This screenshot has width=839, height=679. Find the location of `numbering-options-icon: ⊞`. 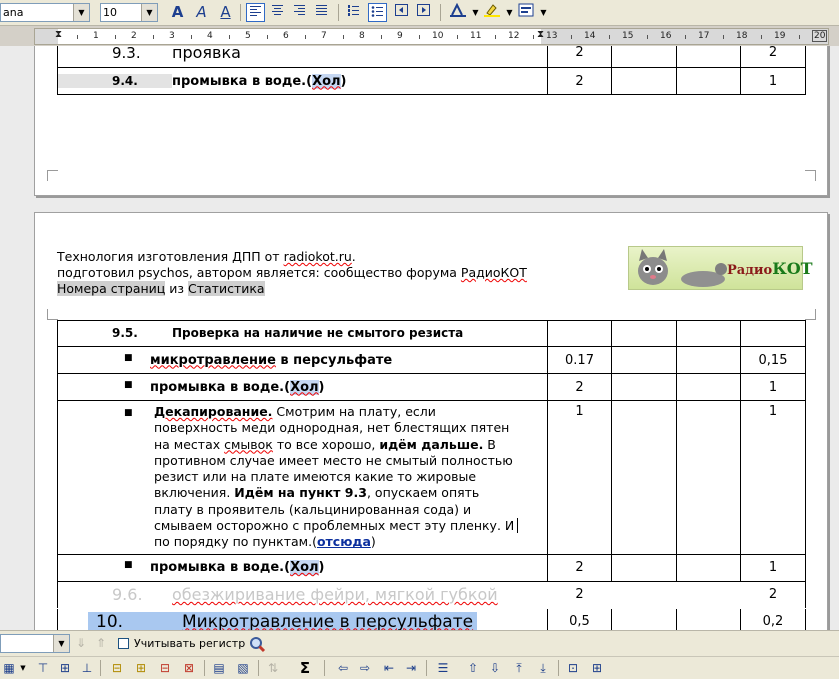

numbering-options-icon: ⊞ is located at coordinates (597, 668).